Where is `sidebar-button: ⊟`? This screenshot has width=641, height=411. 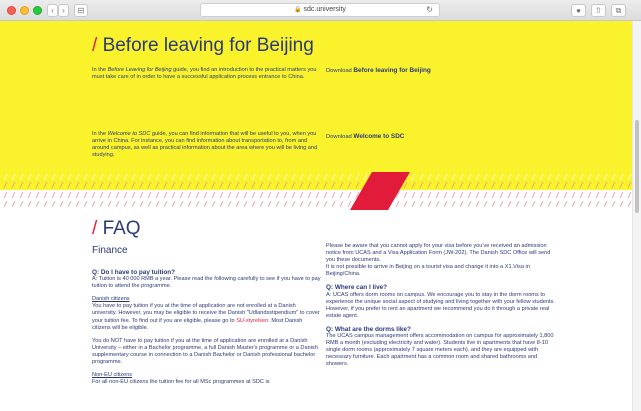 sidebar-button: ⊟ is located at coordinates (81, 10).